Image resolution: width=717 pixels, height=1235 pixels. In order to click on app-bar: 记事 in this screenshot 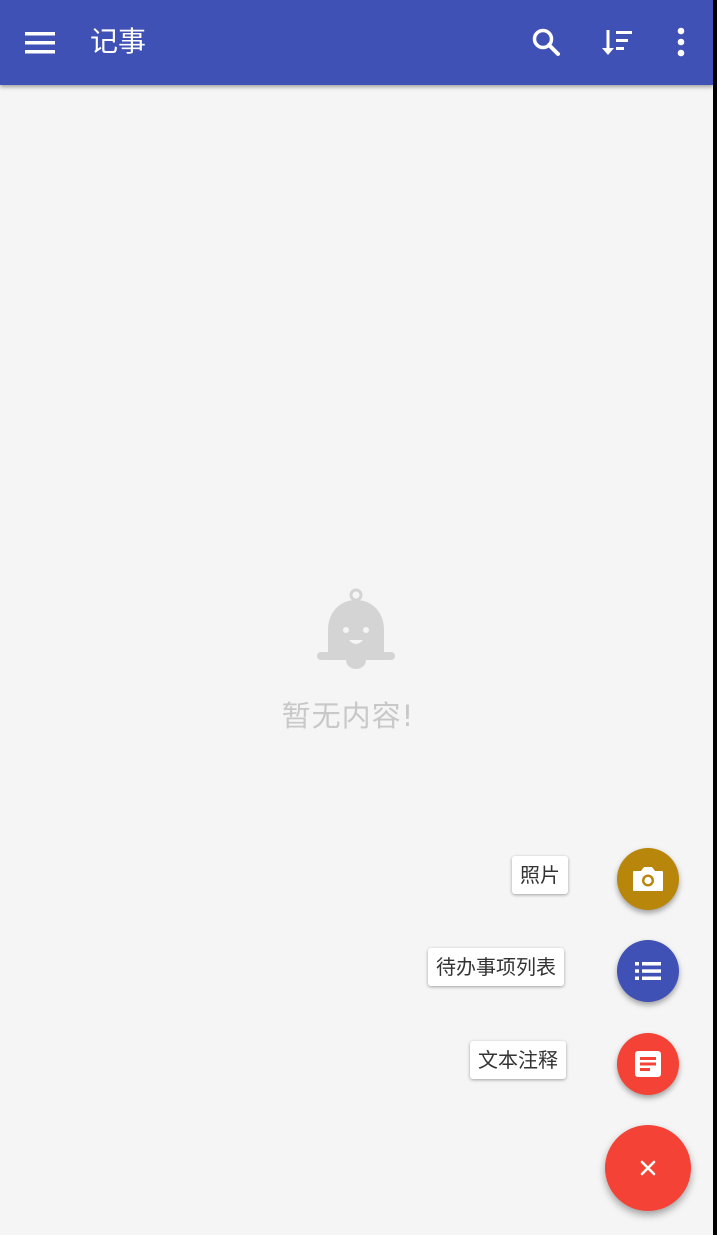, I will do `click(356, 42)`.